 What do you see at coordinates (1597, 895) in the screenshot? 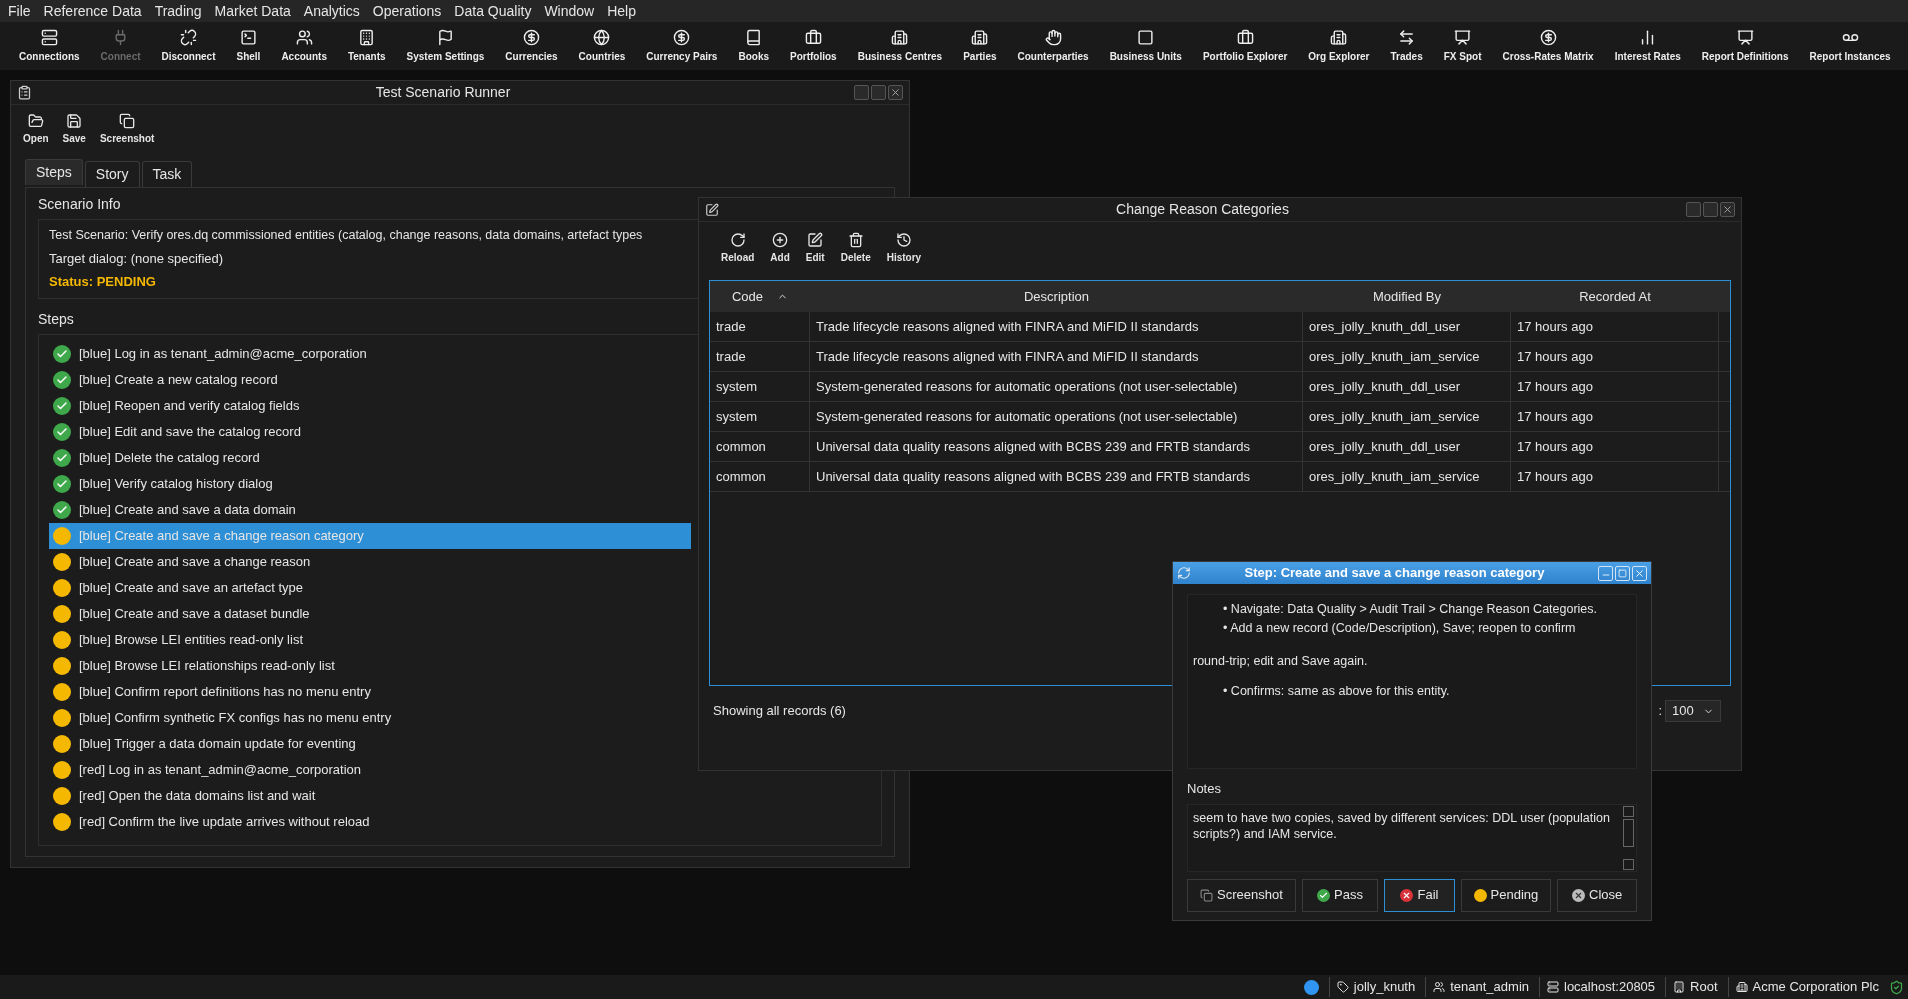
I see `dialog-button: Close` at bounding box center [1597, 895].